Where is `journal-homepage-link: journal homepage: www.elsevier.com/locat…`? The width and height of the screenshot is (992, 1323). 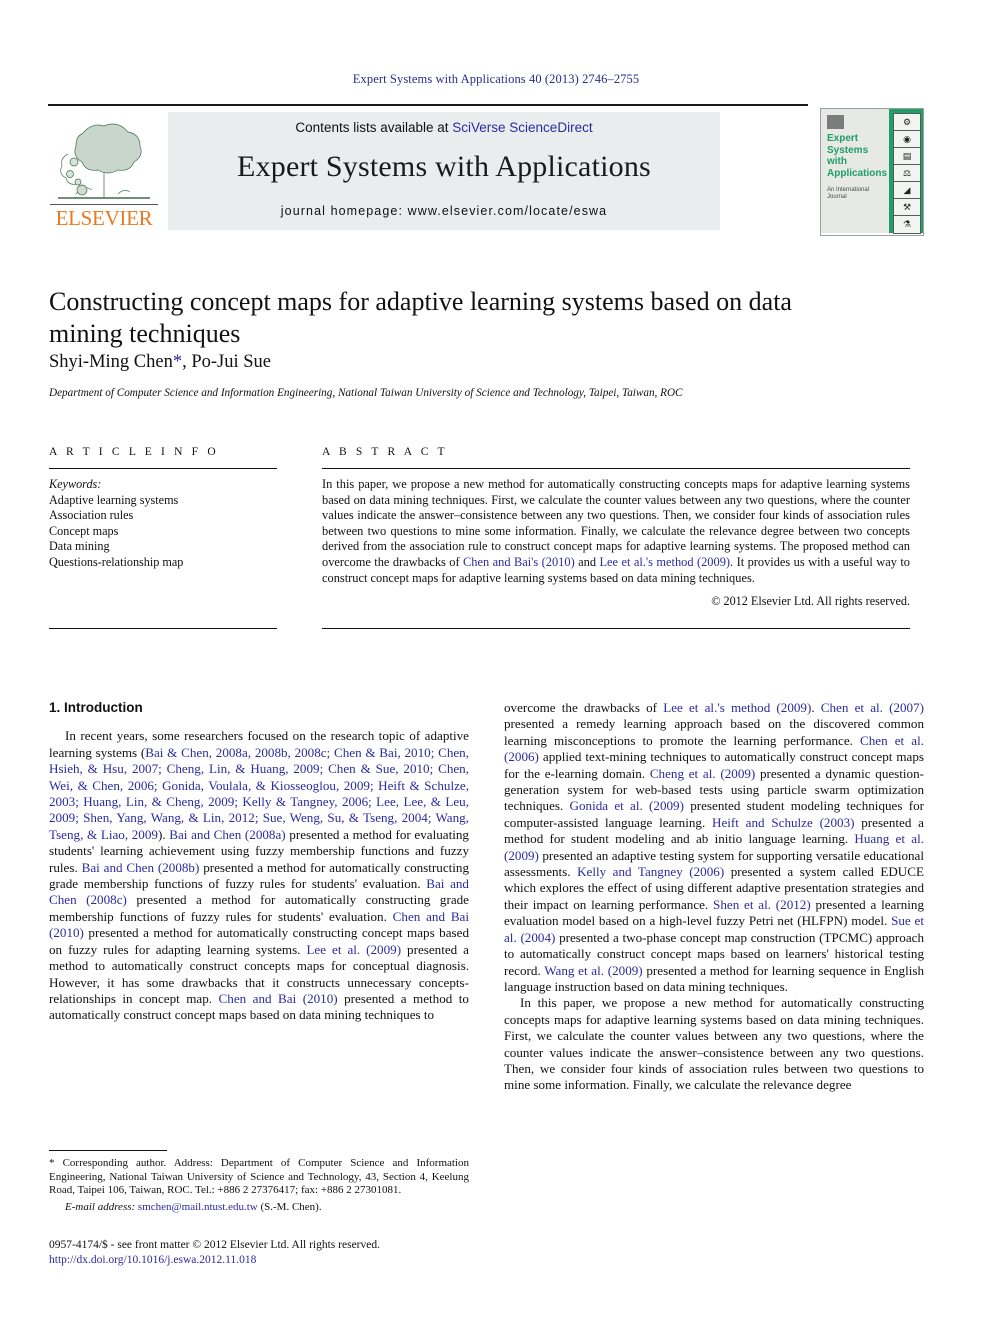 journal-homepage-link: journal homepage: www.elsevier.com/locat… is located at coordinates (444, 211).